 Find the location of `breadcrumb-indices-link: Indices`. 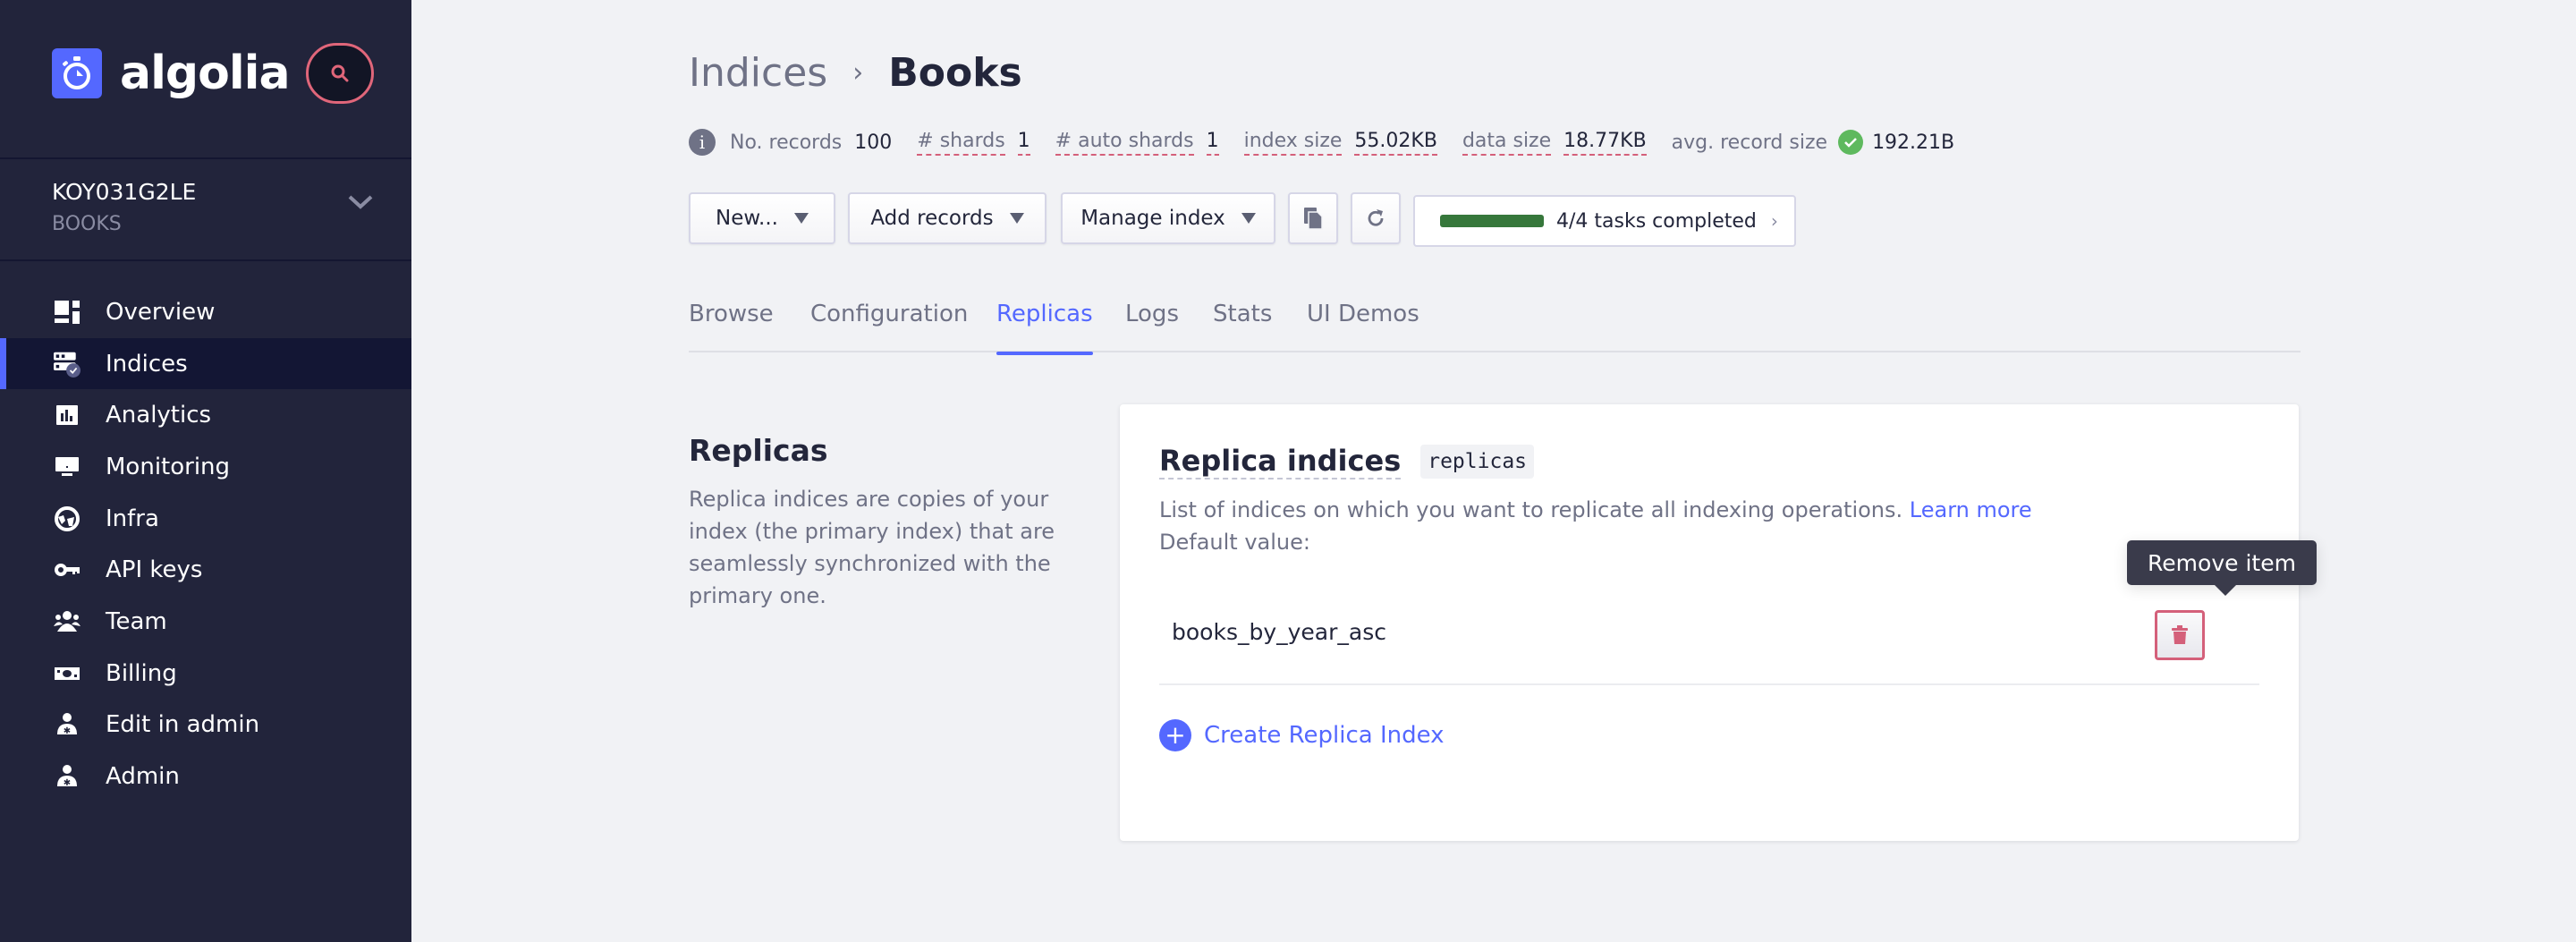

breadcrumb-indices-link: Indices is located at coordinates (758, 73).